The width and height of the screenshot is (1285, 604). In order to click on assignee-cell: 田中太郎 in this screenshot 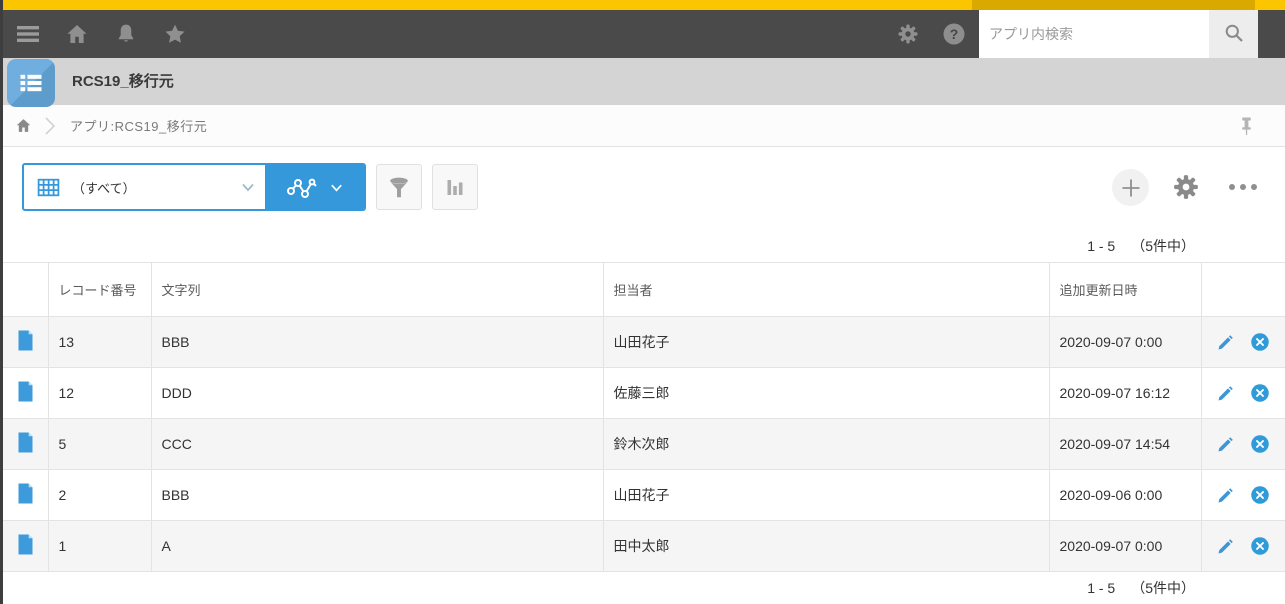, I will do `click(826, 546)`.